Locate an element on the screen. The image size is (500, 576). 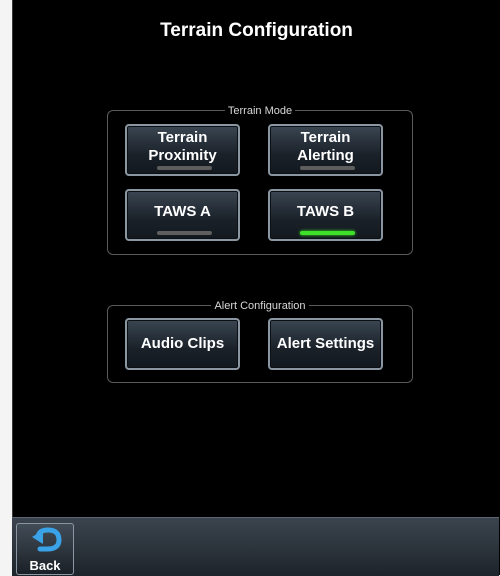
terrain-alerting-label-line2: Alerting is located at coordinates (325, 155).